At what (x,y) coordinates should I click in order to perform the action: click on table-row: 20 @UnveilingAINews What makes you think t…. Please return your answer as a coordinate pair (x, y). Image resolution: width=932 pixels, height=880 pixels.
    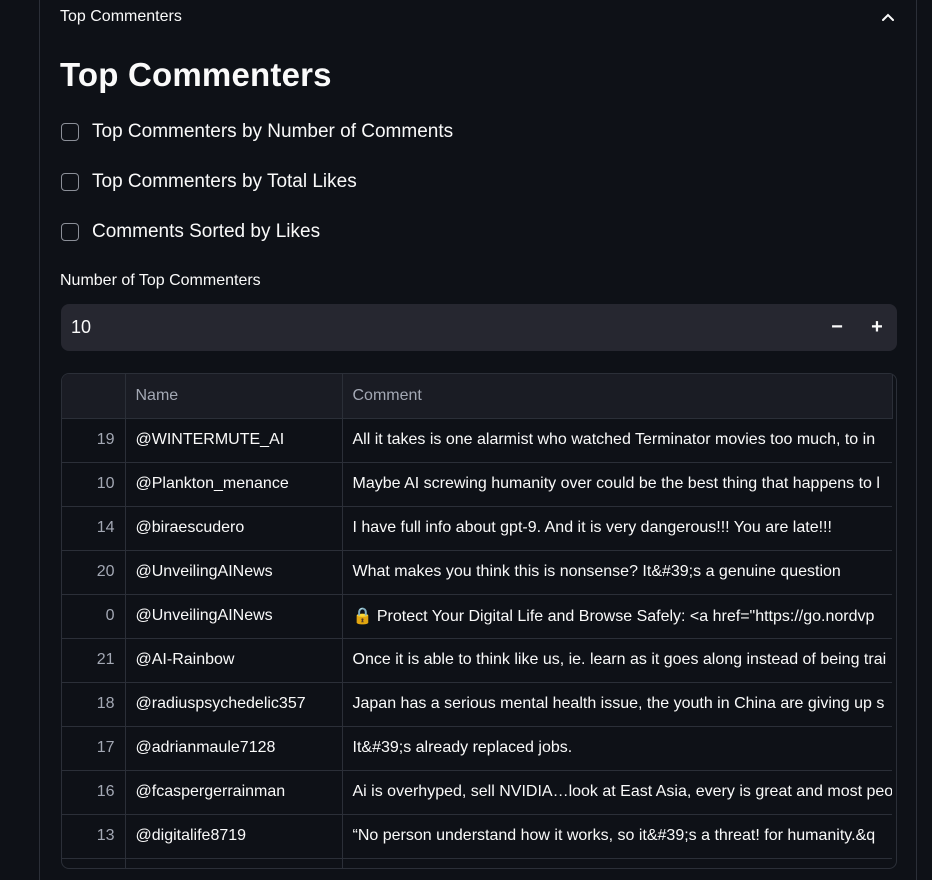
    Looking at the image, I should click on (477, 572).